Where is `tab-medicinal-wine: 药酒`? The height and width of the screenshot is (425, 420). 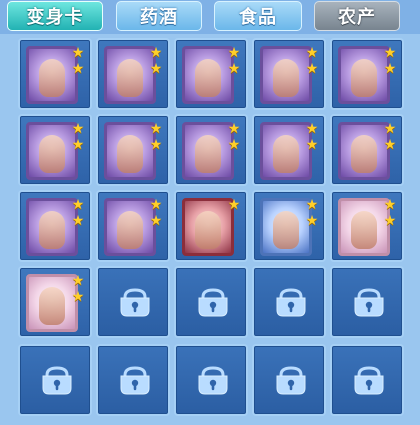 tab-medicinal-wine: 药酒 is located at coordinates (159, 16).